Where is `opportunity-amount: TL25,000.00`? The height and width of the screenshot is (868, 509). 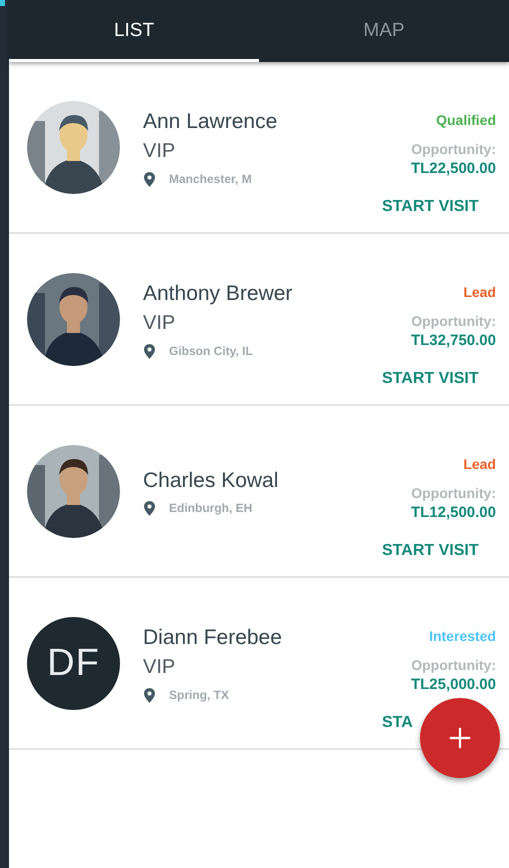
opportunity-amount: TL25,000.00 is located at coordinates (453, 685).